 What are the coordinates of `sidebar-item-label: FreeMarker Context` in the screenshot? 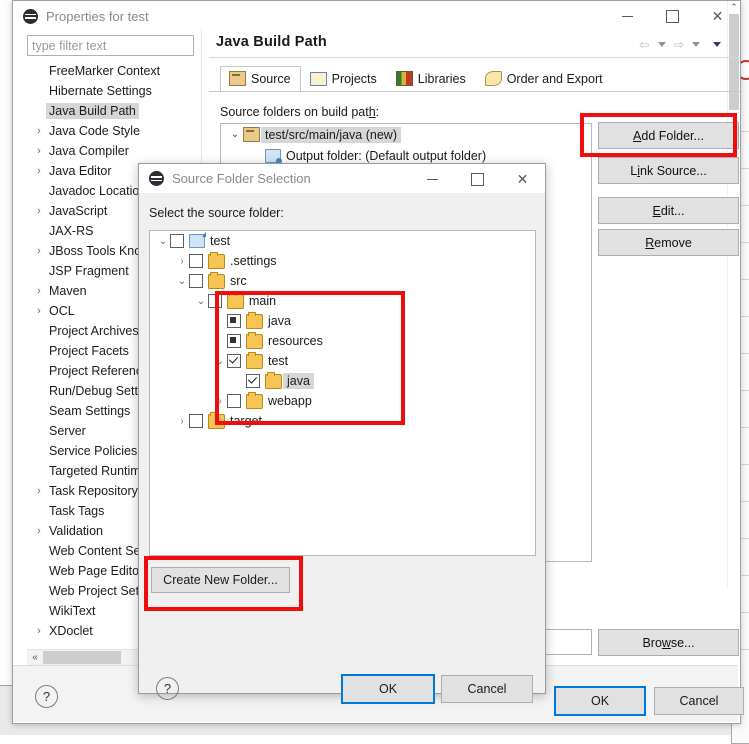 It's located at (105, 71).